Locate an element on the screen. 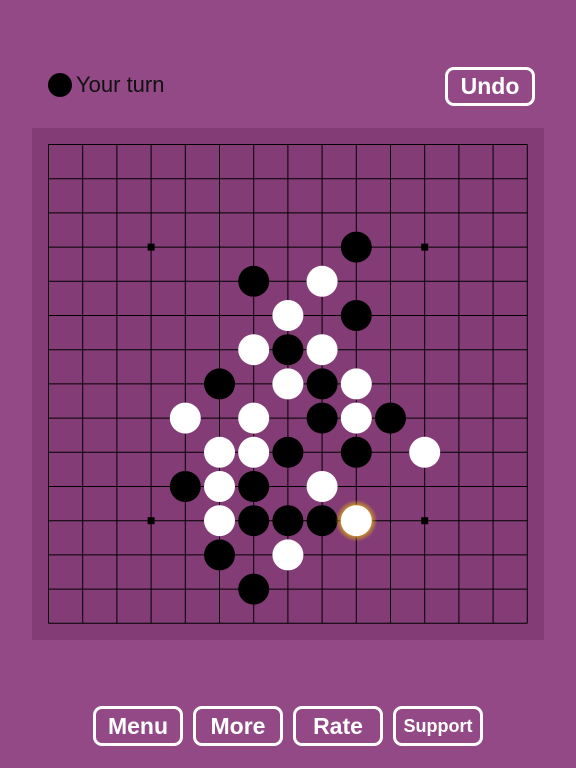  rate-button: Rate is located at coordinates (338, 726).